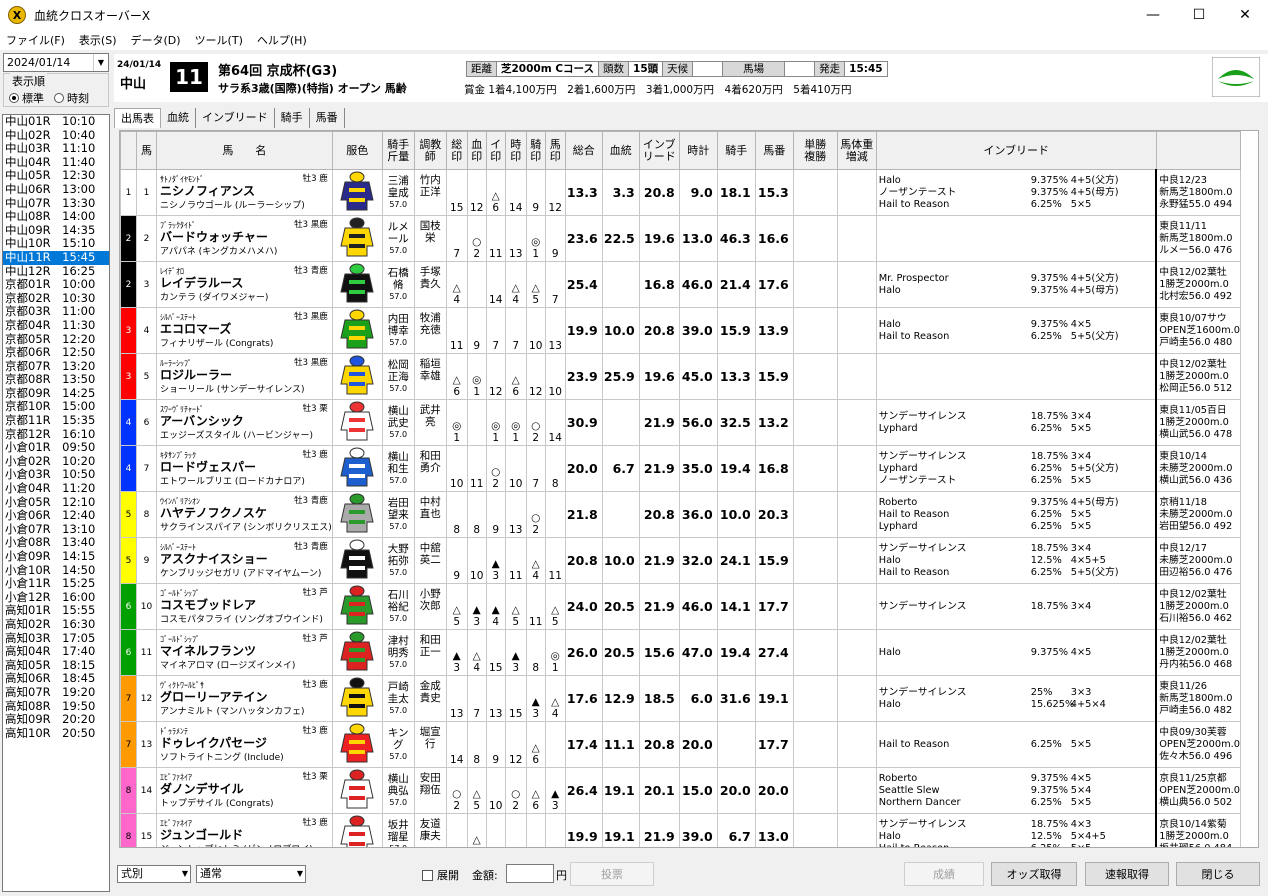 Image resolution: width=1268 pixels, height=896 pixels. What do you see at coordinates (56, 420) in the screenshot?
I see `race-list-item: 京都11R 15:35` at bounding box center [56, 420].